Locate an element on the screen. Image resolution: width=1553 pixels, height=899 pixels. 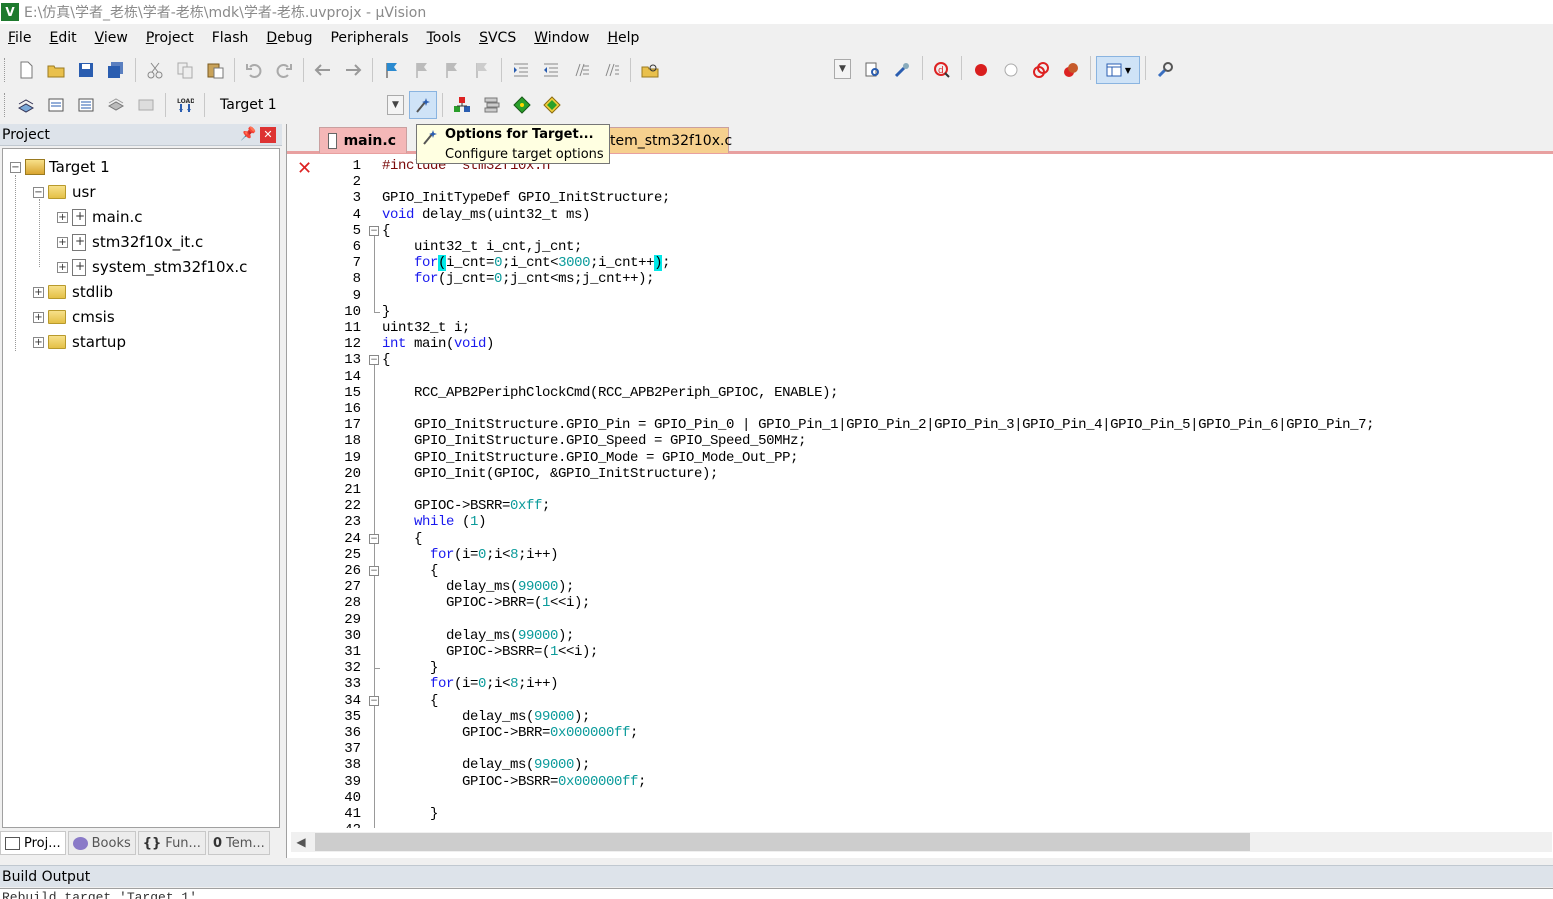
save-button is located at coordinates (86, 70).